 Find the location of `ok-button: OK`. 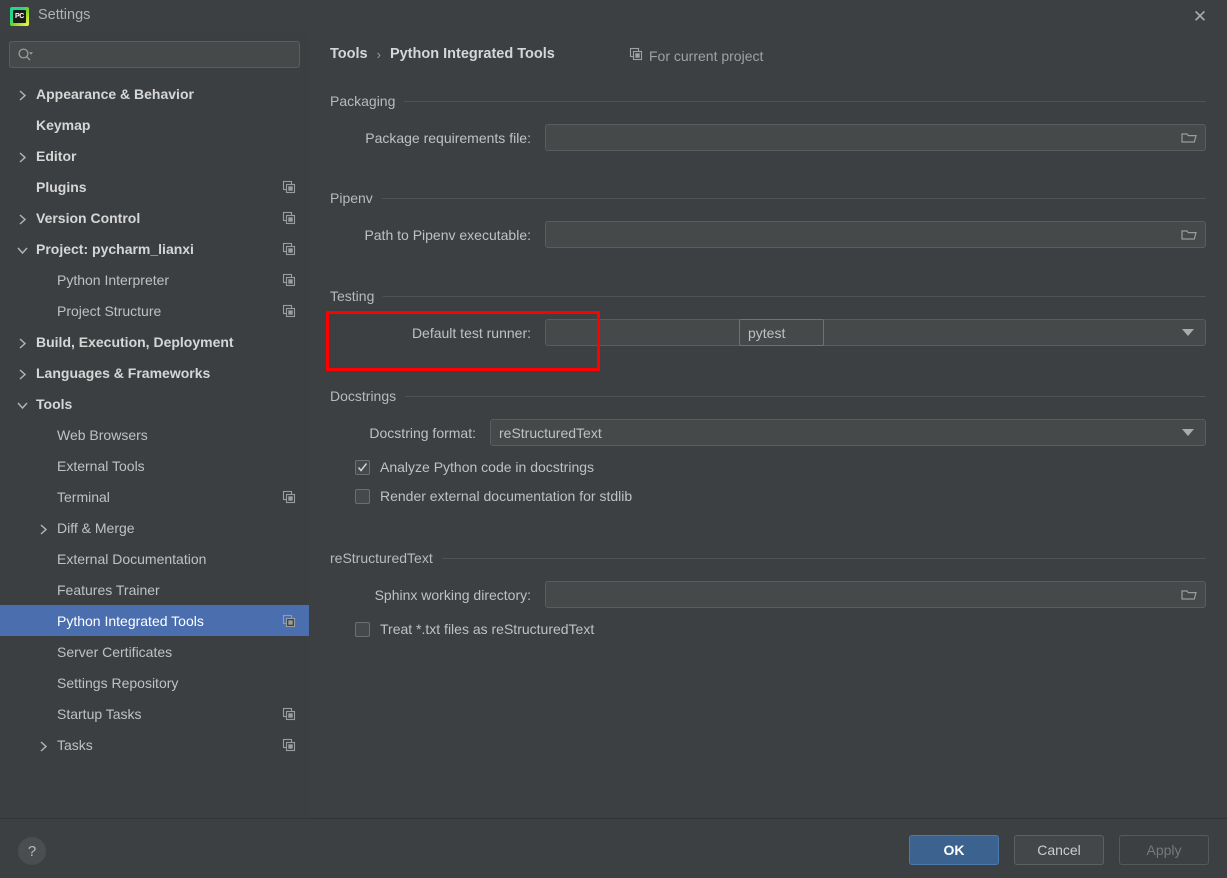

ok-button: OK is located at coordinates (954, 850).